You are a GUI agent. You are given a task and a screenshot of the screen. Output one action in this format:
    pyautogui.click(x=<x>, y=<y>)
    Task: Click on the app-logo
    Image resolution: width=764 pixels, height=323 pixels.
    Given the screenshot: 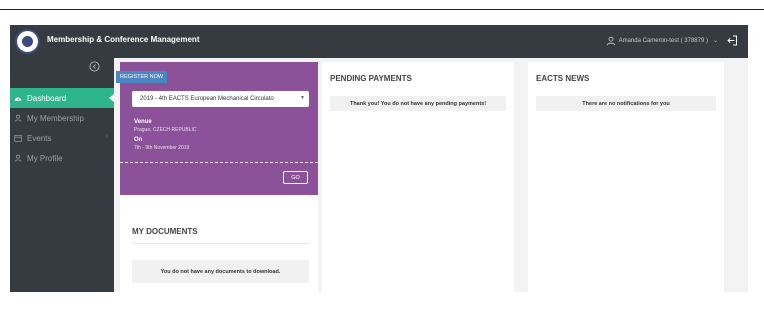 What is the action you would take?
    pyautogui.click(x=27, y=41)
    